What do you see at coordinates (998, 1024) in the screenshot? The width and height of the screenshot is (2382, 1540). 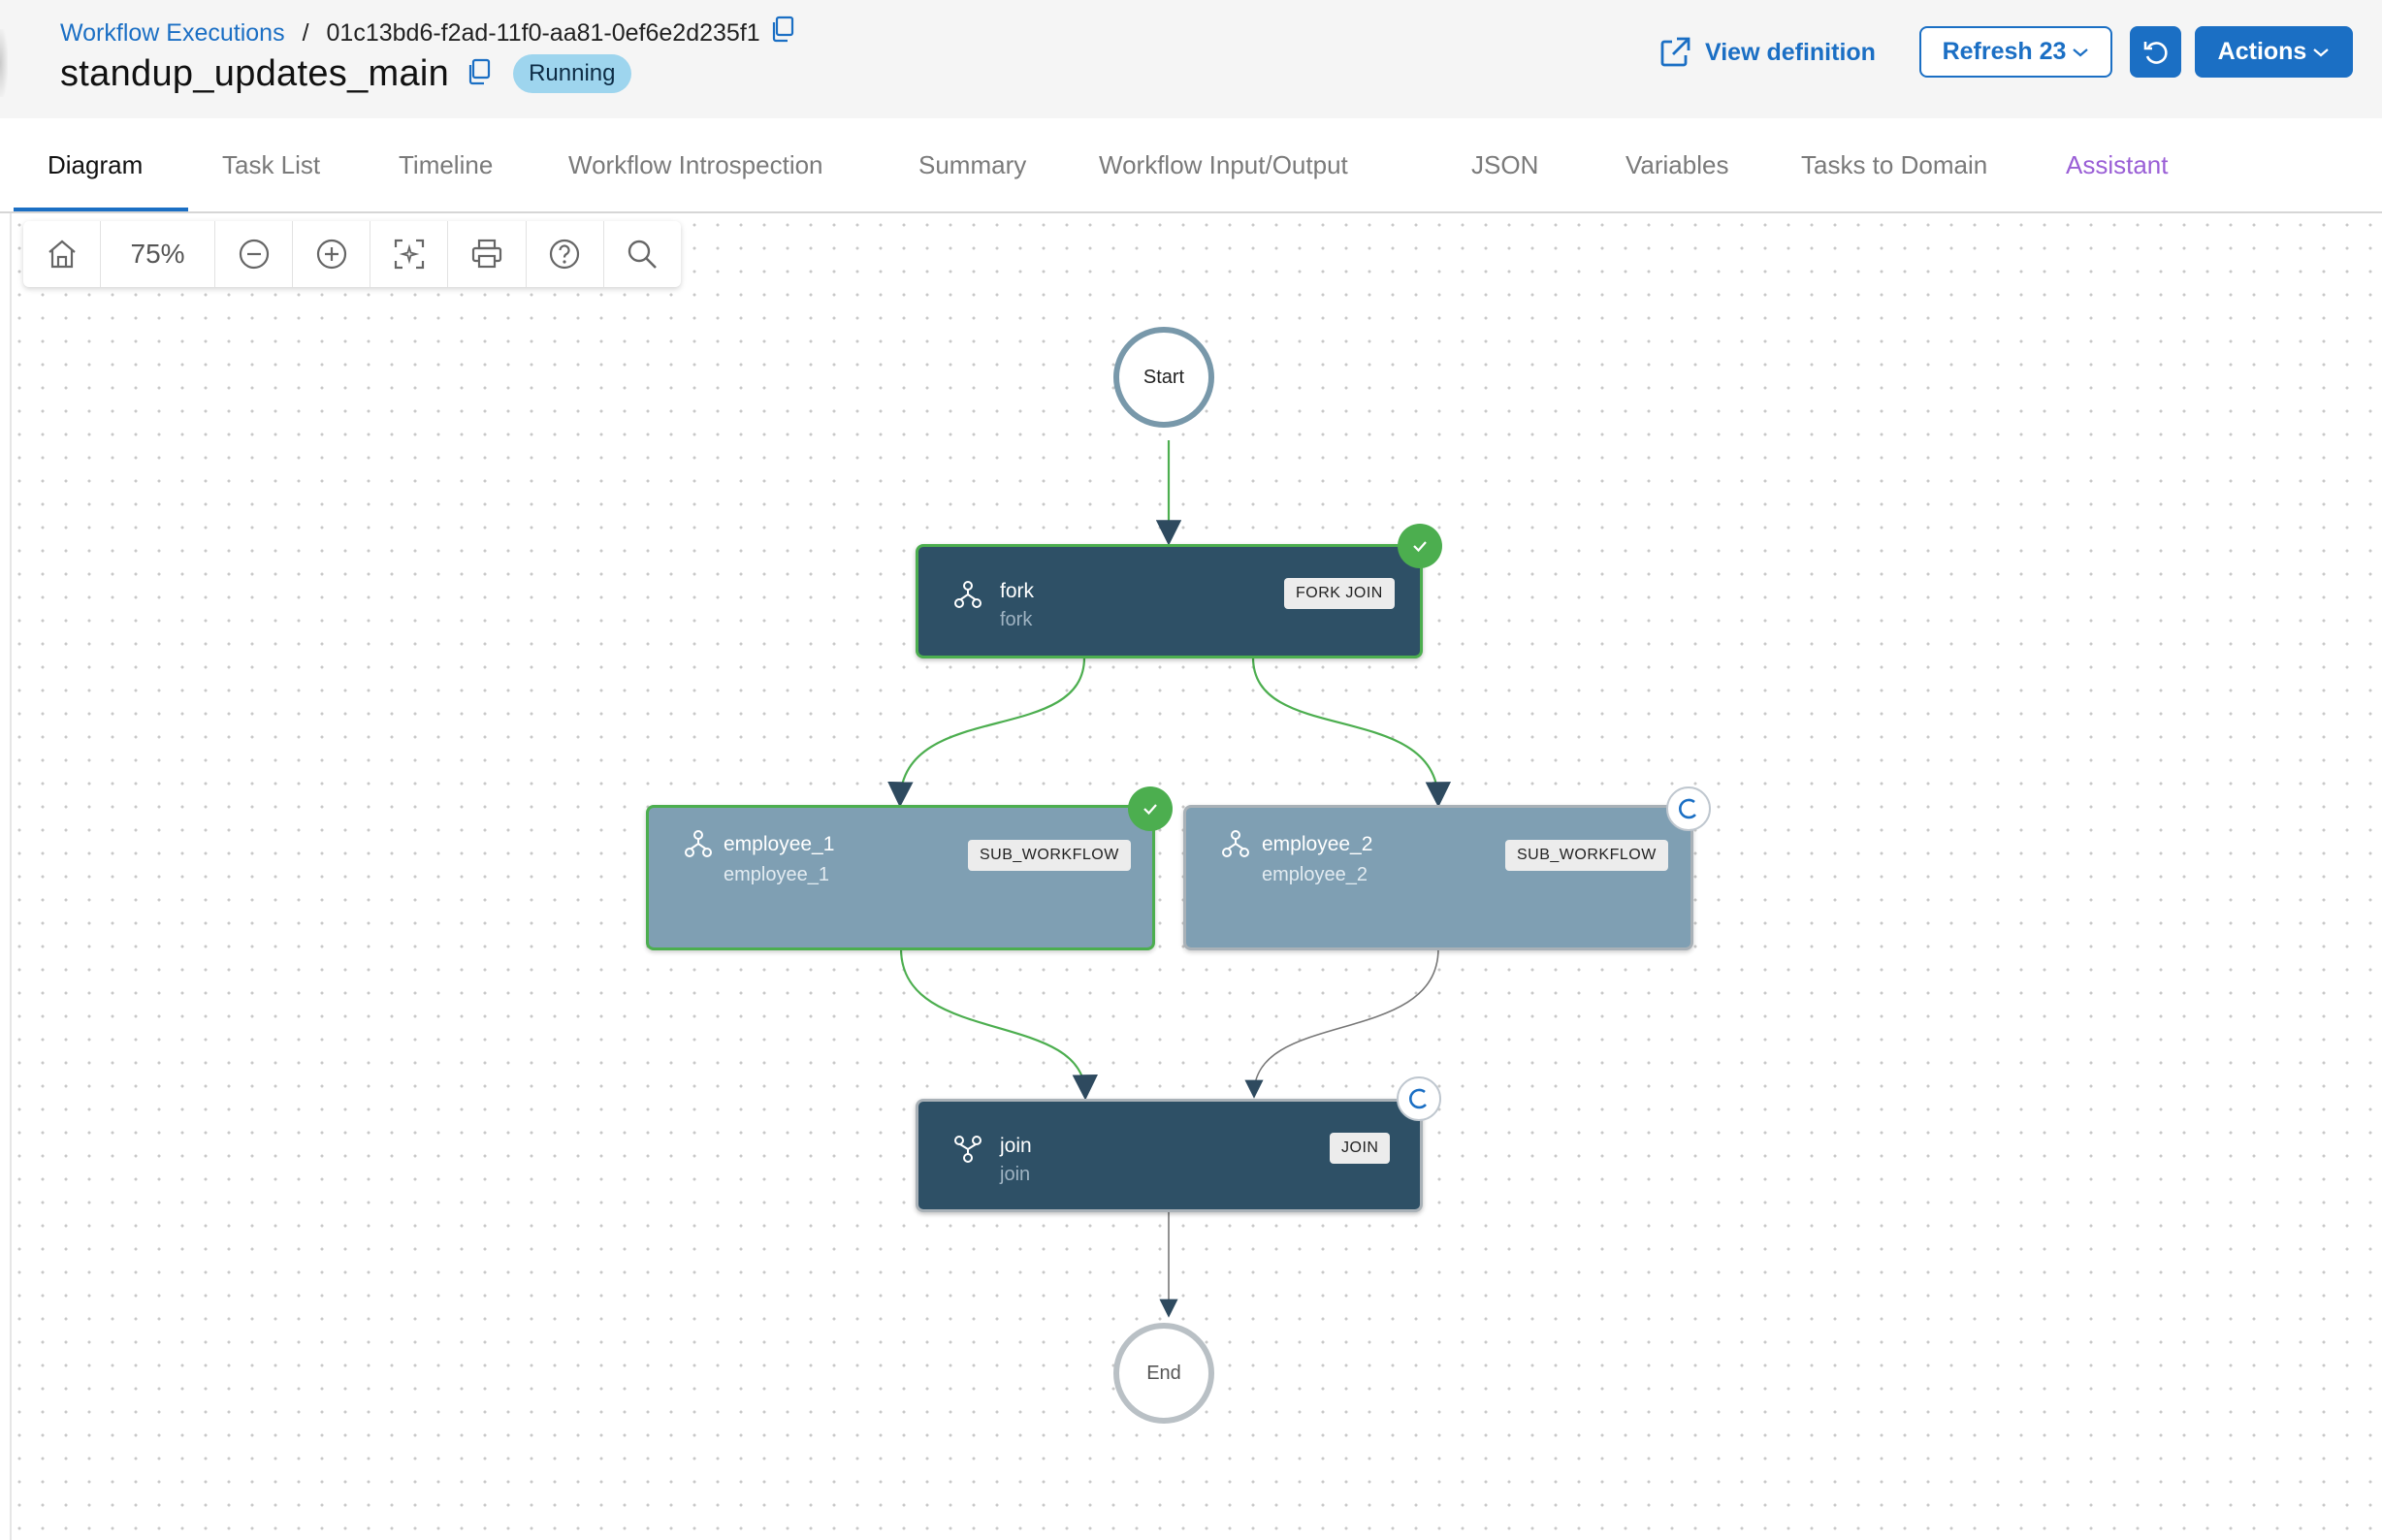 I see `edge-employee-1-to-join` at bounding box center [998, 1024].